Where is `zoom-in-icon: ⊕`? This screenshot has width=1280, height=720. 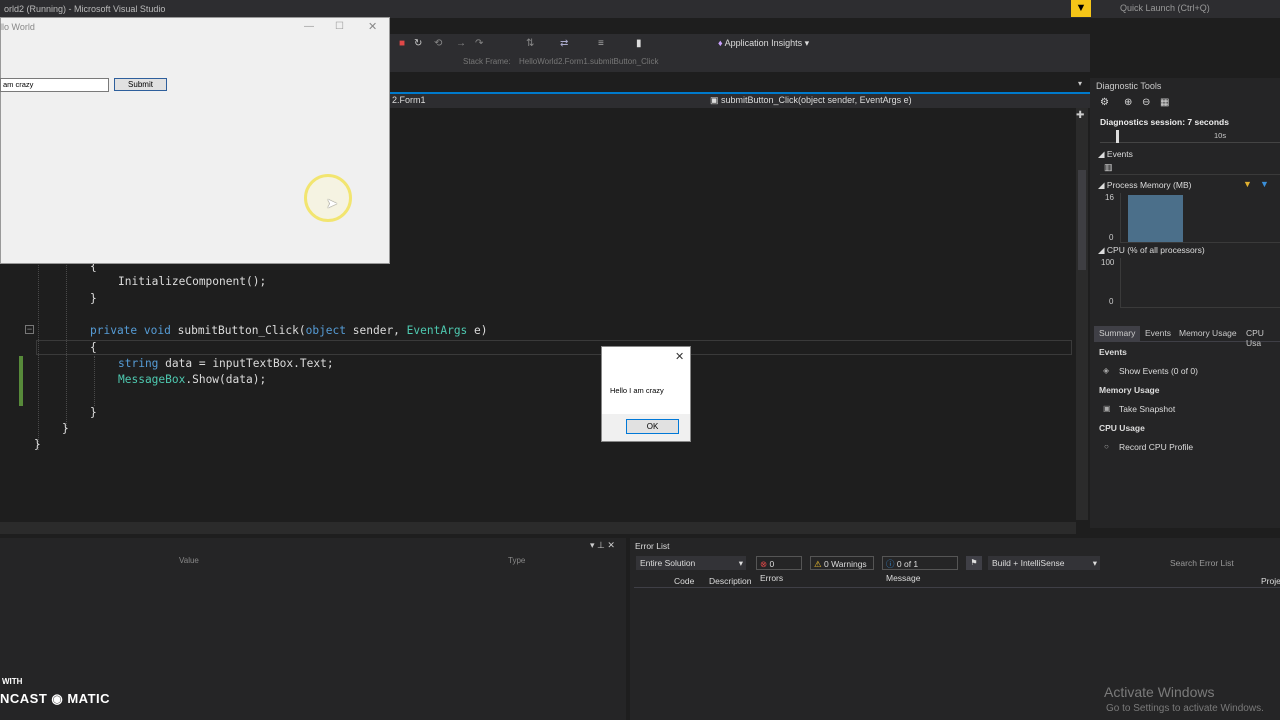 zoom-in-icon: ⊕ is located at coordinates (1128, 102).